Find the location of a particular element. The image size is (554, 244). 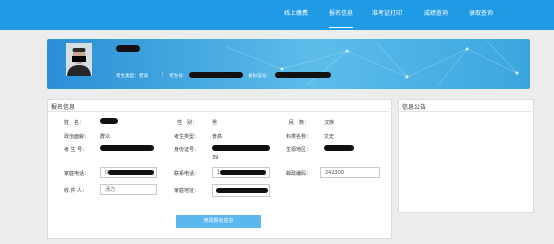

address-label: 家庭地址： is located at coordinates (187, 191).